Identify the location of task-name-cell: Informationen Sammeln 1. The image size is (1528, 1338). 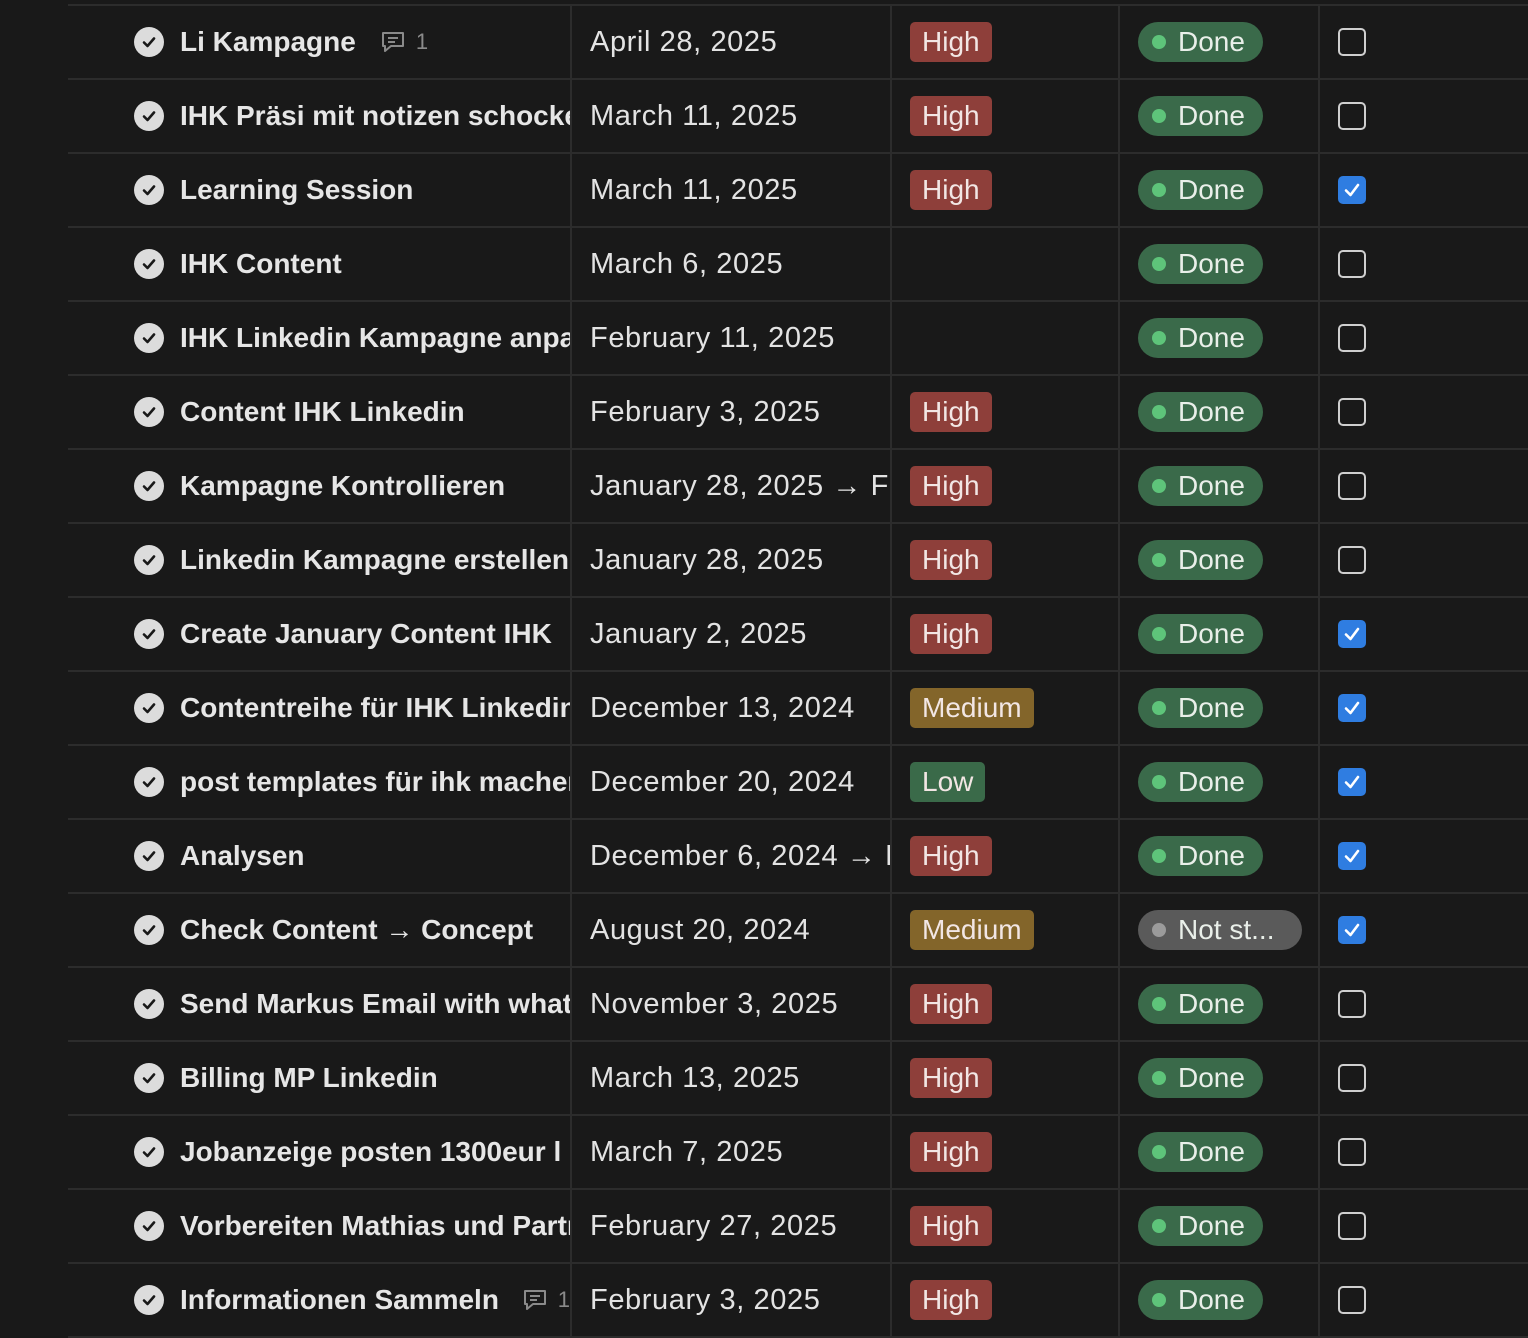
(320, 1300).